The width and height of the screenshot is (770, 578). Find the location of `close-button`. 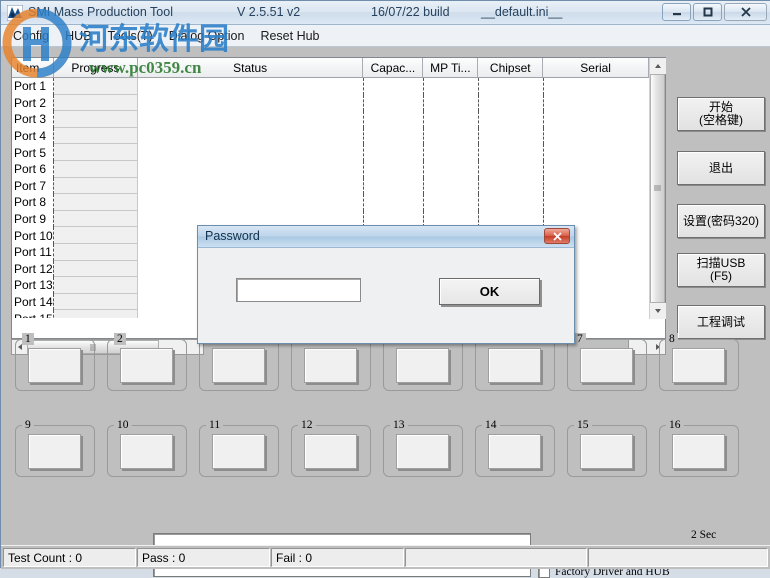

close-button is located at coordinates (745, 12).